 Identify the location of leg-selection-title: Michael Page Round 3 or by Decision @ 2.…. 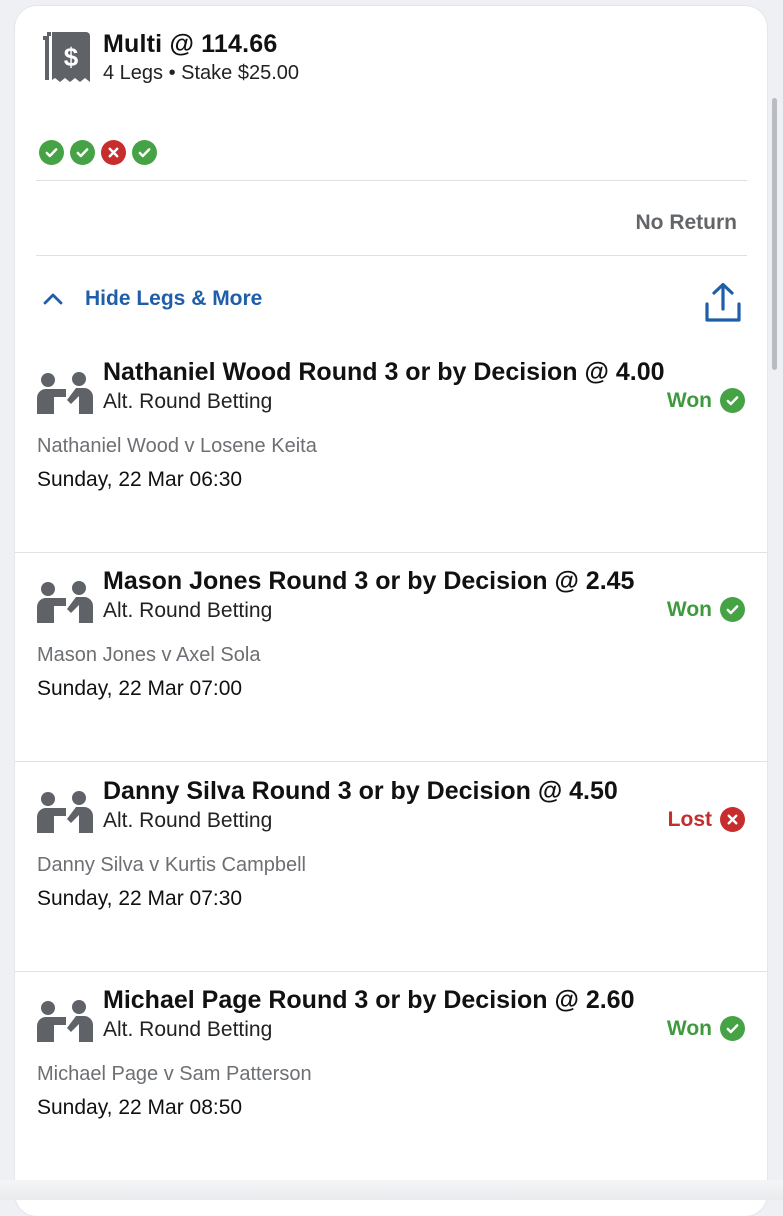
(369, 1000).